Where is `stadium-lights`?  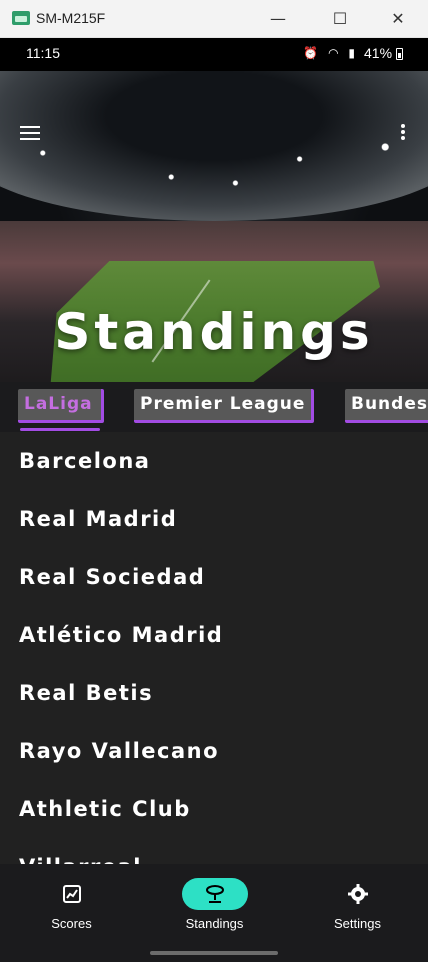 stadium-lights is located at coordinates (214, 171).